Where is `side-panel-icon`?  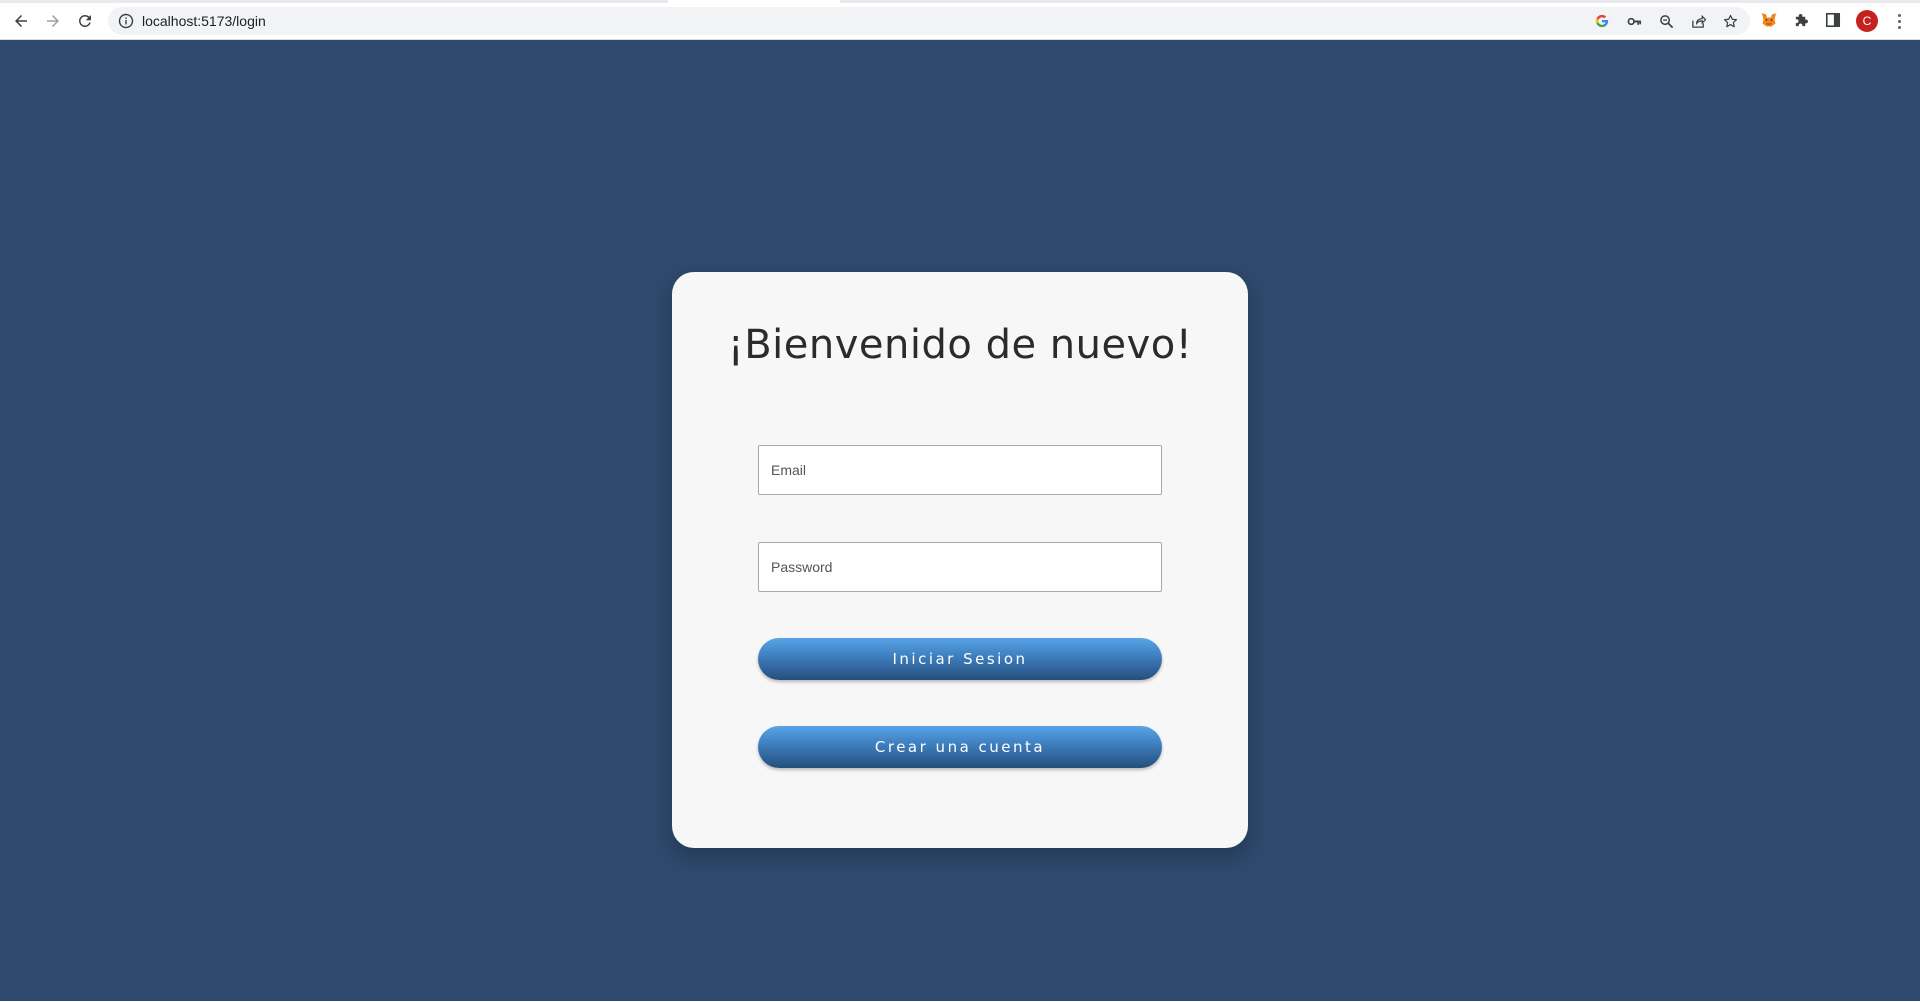
side-panel-icon is located at coordinates (1833, 20).